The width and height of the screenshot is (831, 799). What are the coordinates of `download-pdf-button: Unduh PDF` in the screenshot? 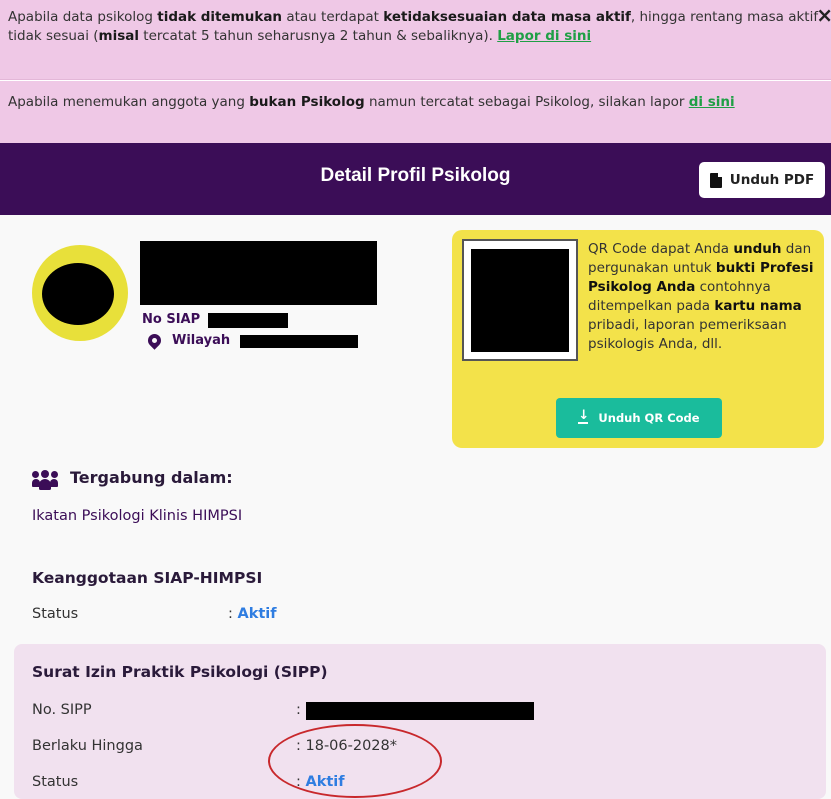 It's located at (762, 180).